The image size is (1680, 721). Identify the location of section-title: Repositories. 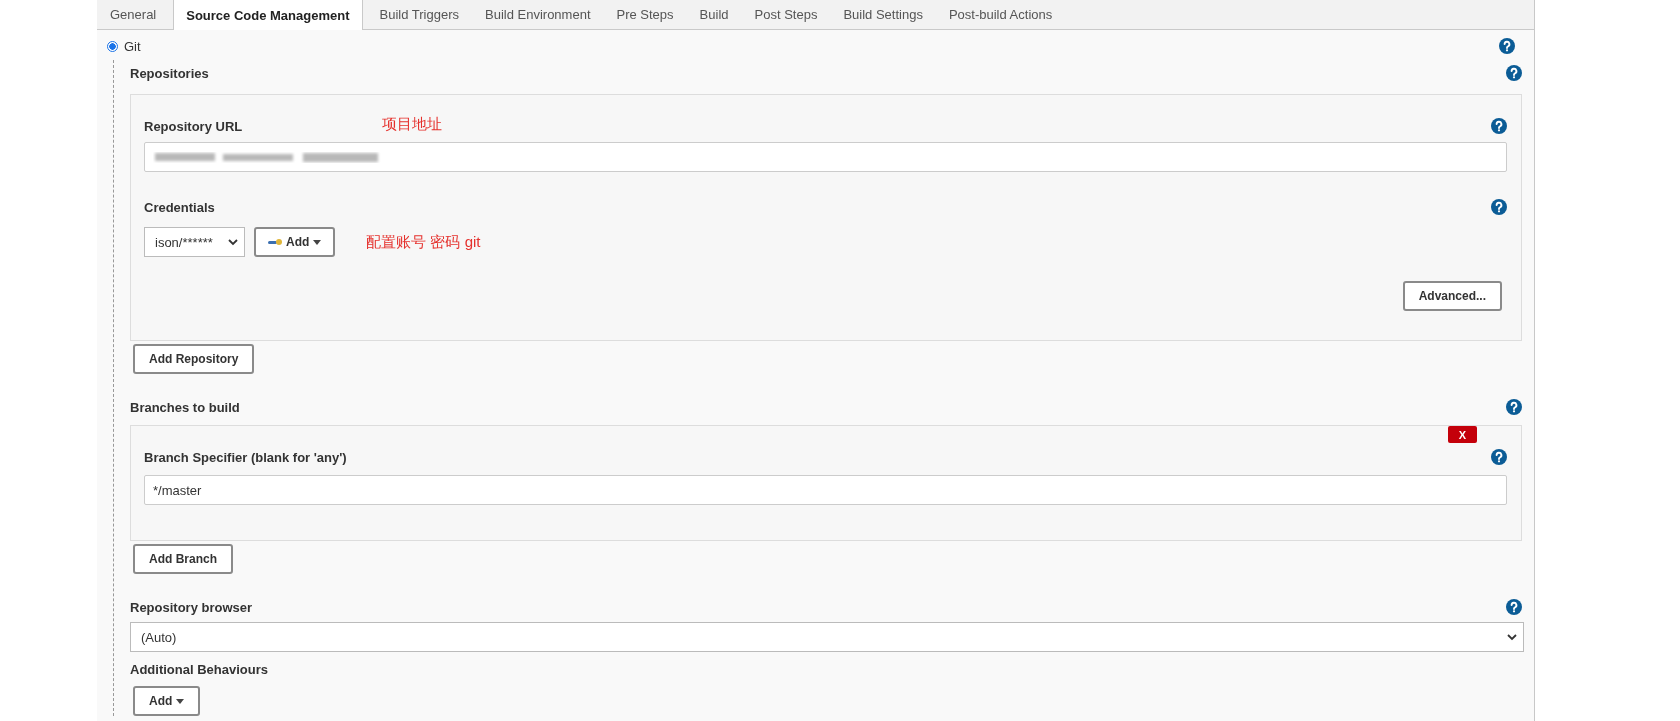
(169, 73).